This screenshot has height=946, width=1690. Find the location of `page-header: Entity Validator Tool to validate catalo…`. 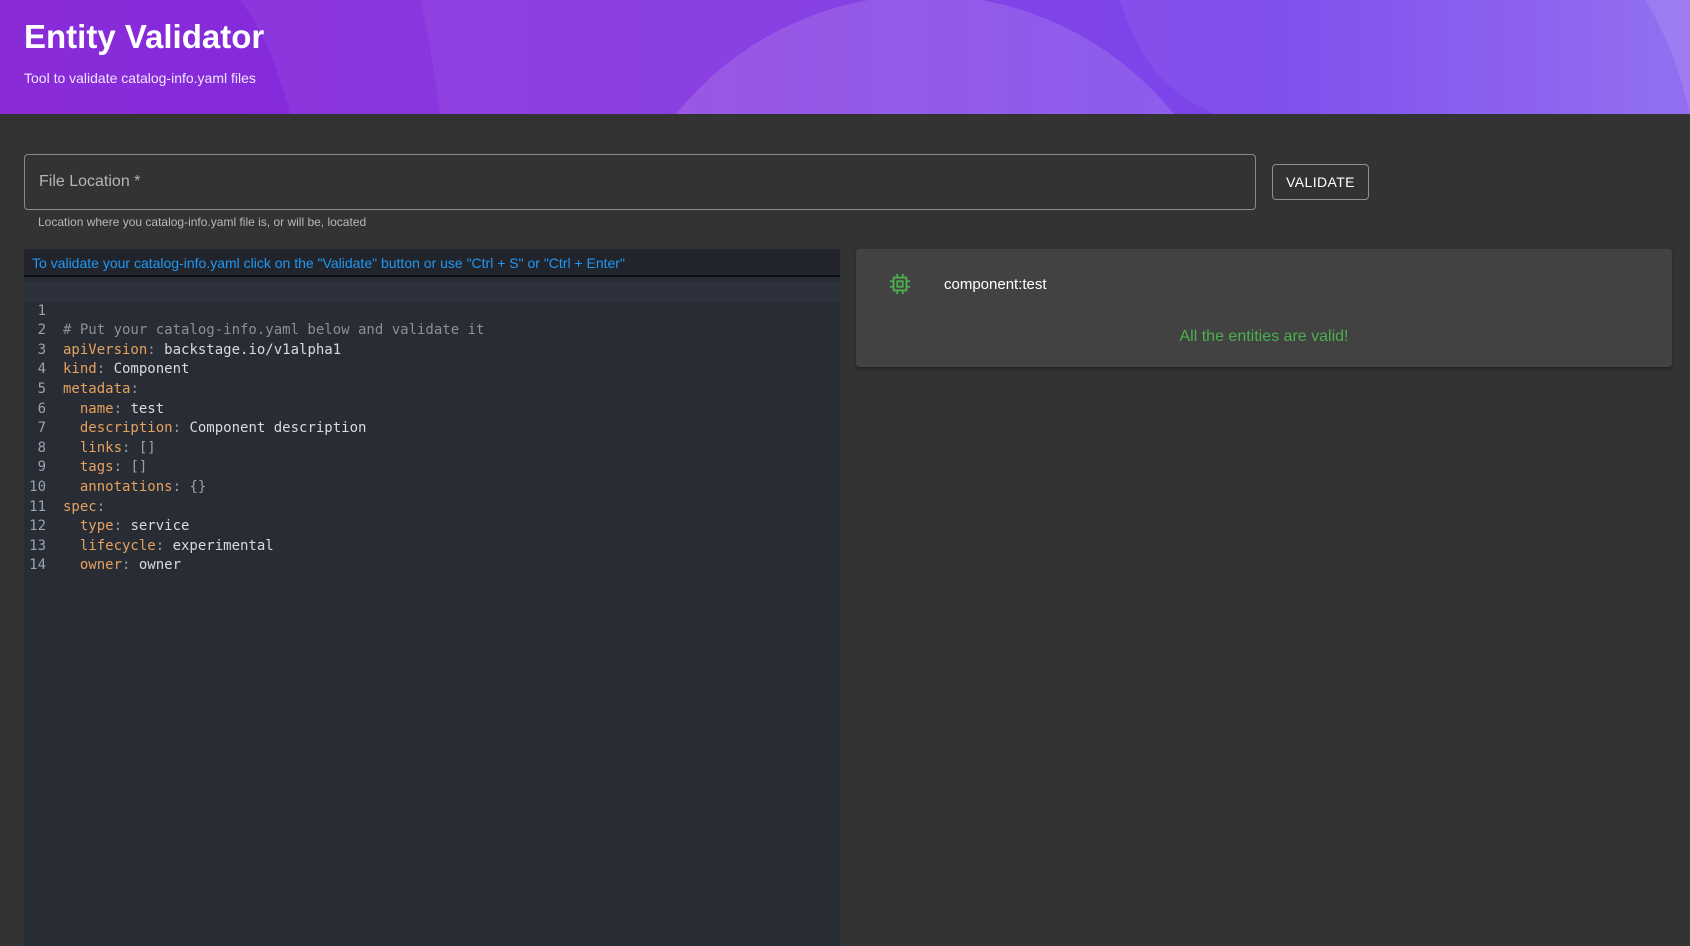

page-header: Entity Validator Tool to validate catalo… is located at coordinates (845, 57).